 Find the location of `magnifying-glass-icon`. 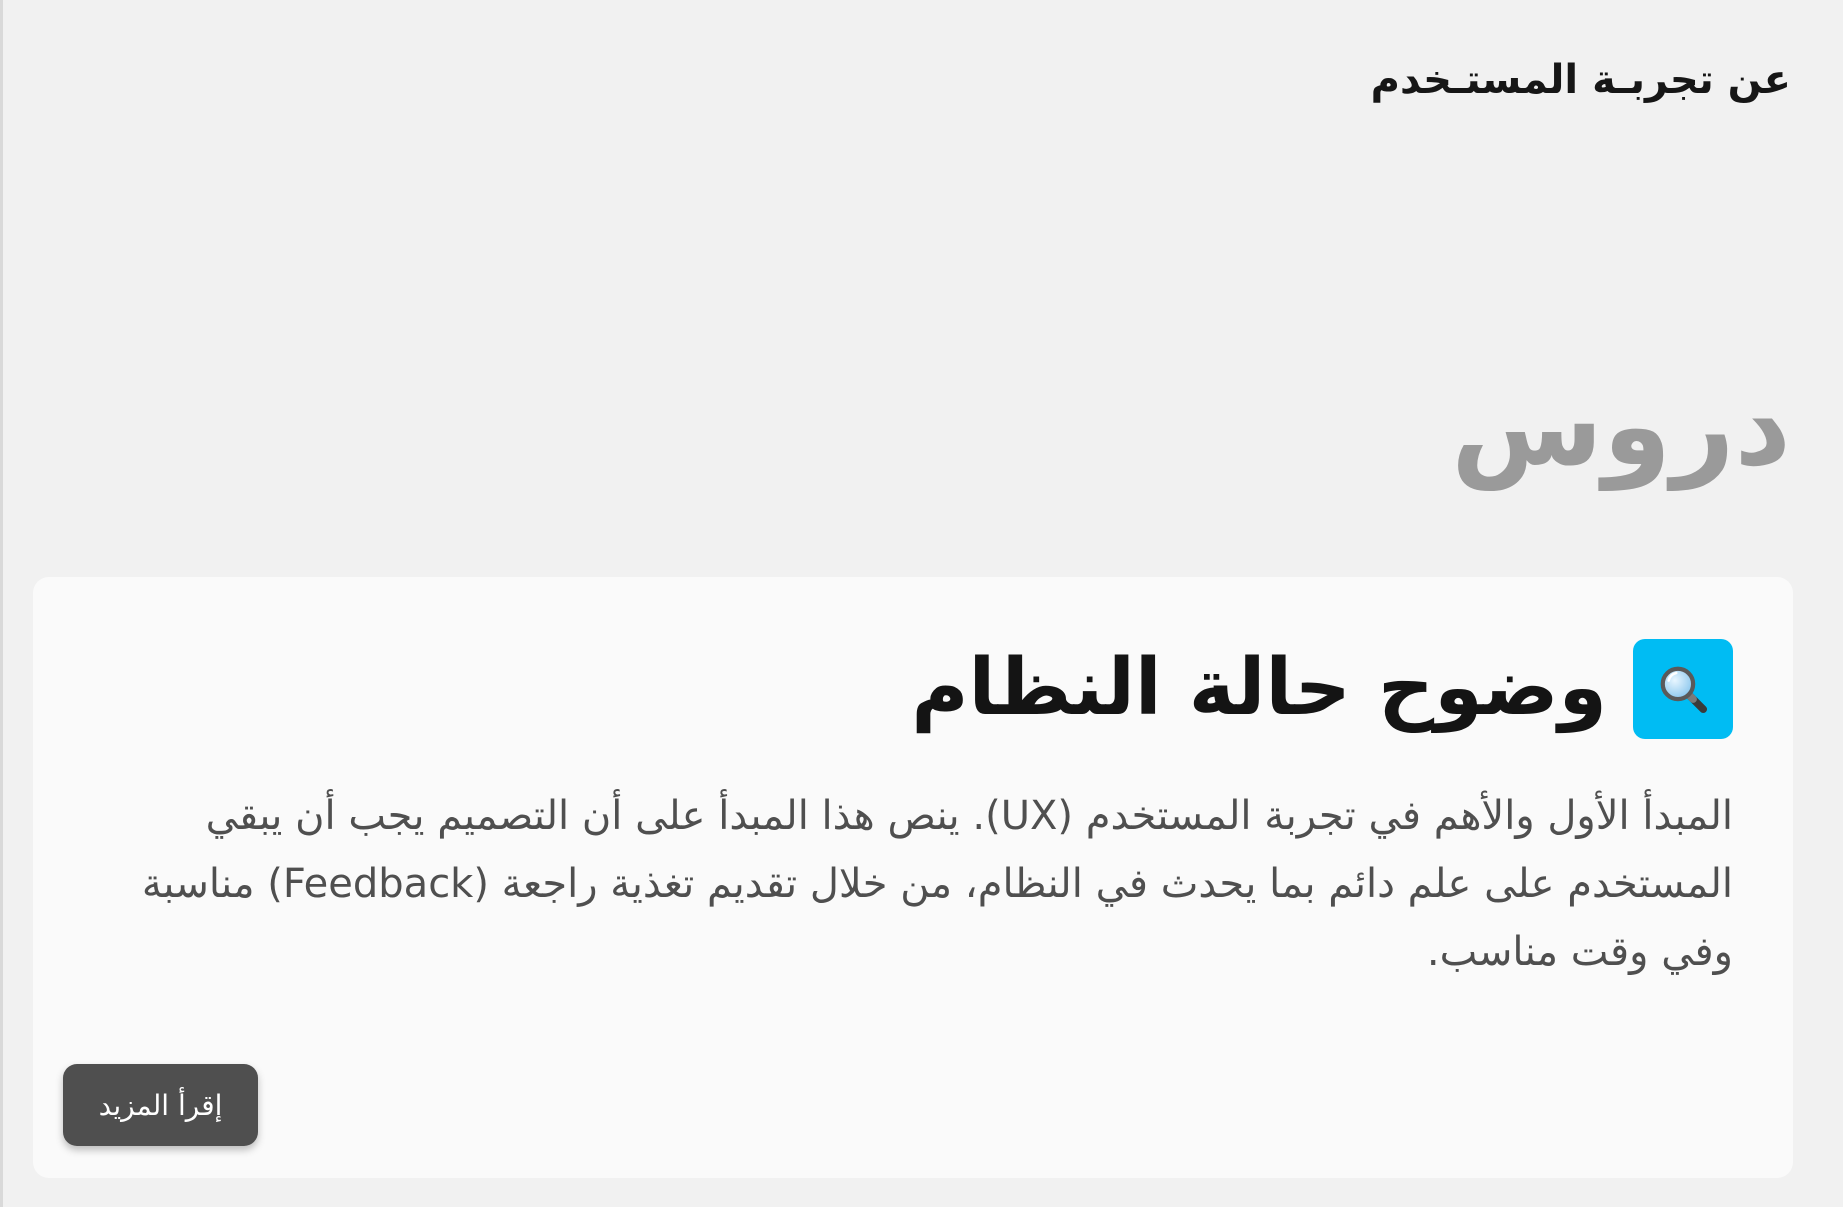

magnifying-glass-icon is located at coordinates (1683, 689).